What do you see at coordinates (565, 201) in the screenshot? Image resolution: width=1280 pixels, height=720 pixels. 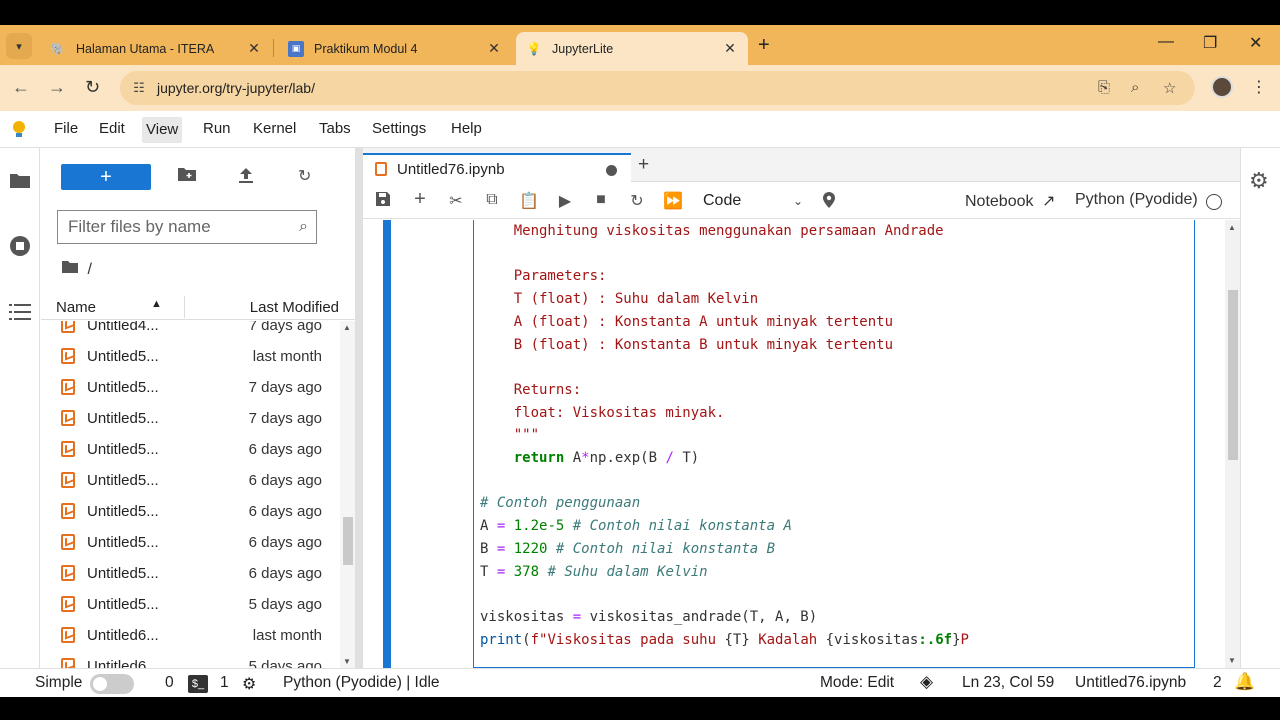 I see `run-cell-icon: ▶` at bounding box center [565, 201].